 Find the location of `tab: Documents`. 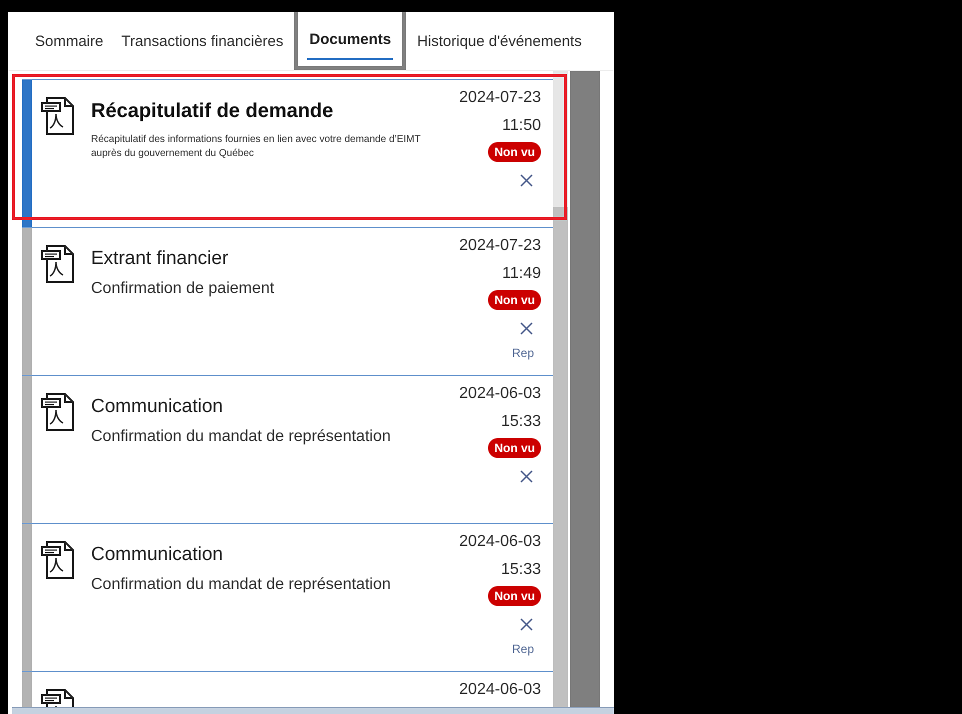

tab: Documents is located at coordinates (350, 41).